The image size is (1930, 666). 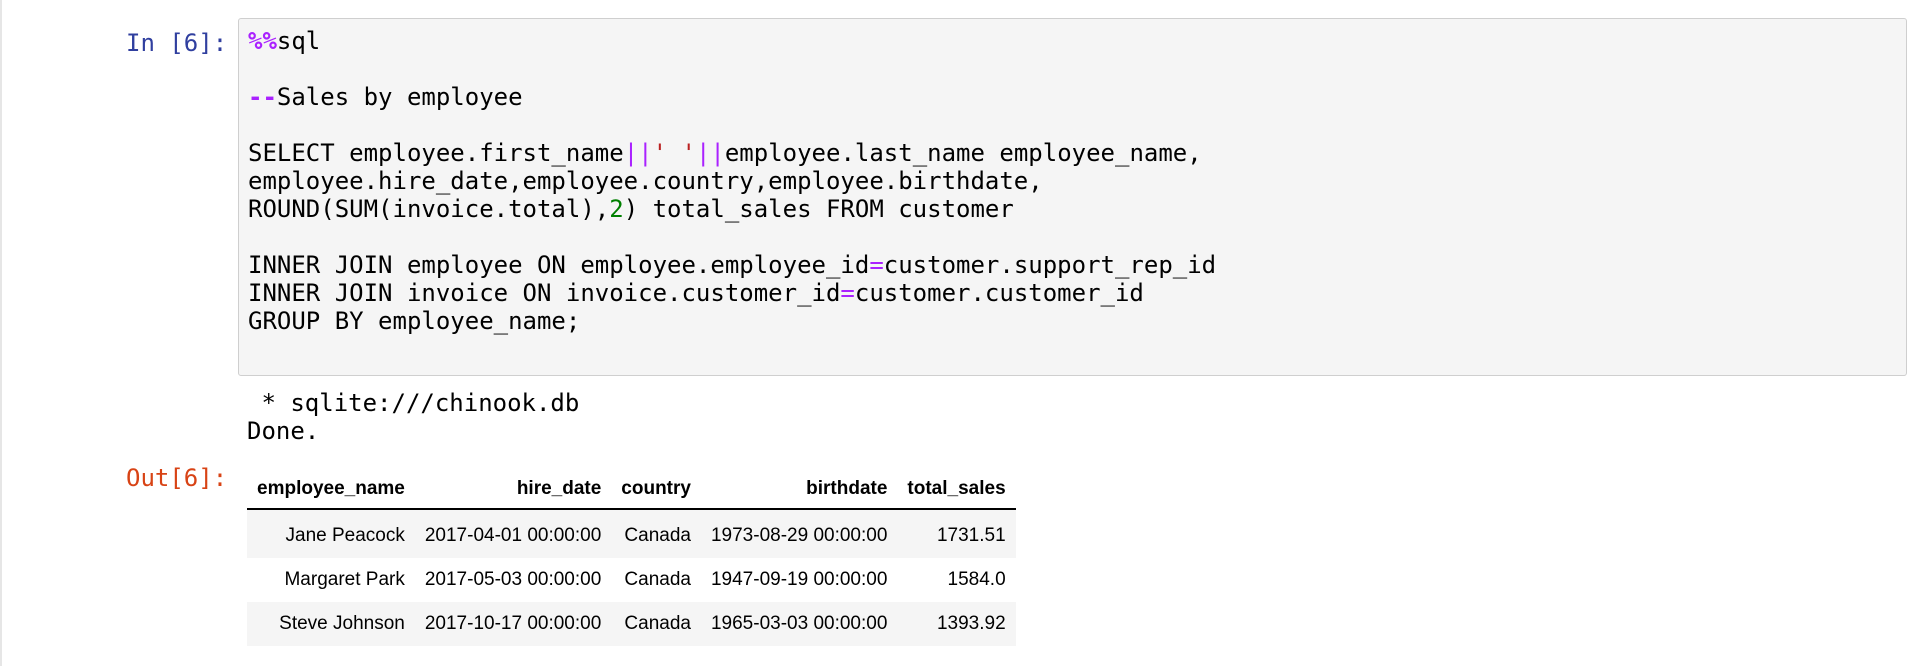 What do you see at coordinates (399, 97) in the screenshot?
I see `code-token: Sales by employee` at bounding box center [399, 97].